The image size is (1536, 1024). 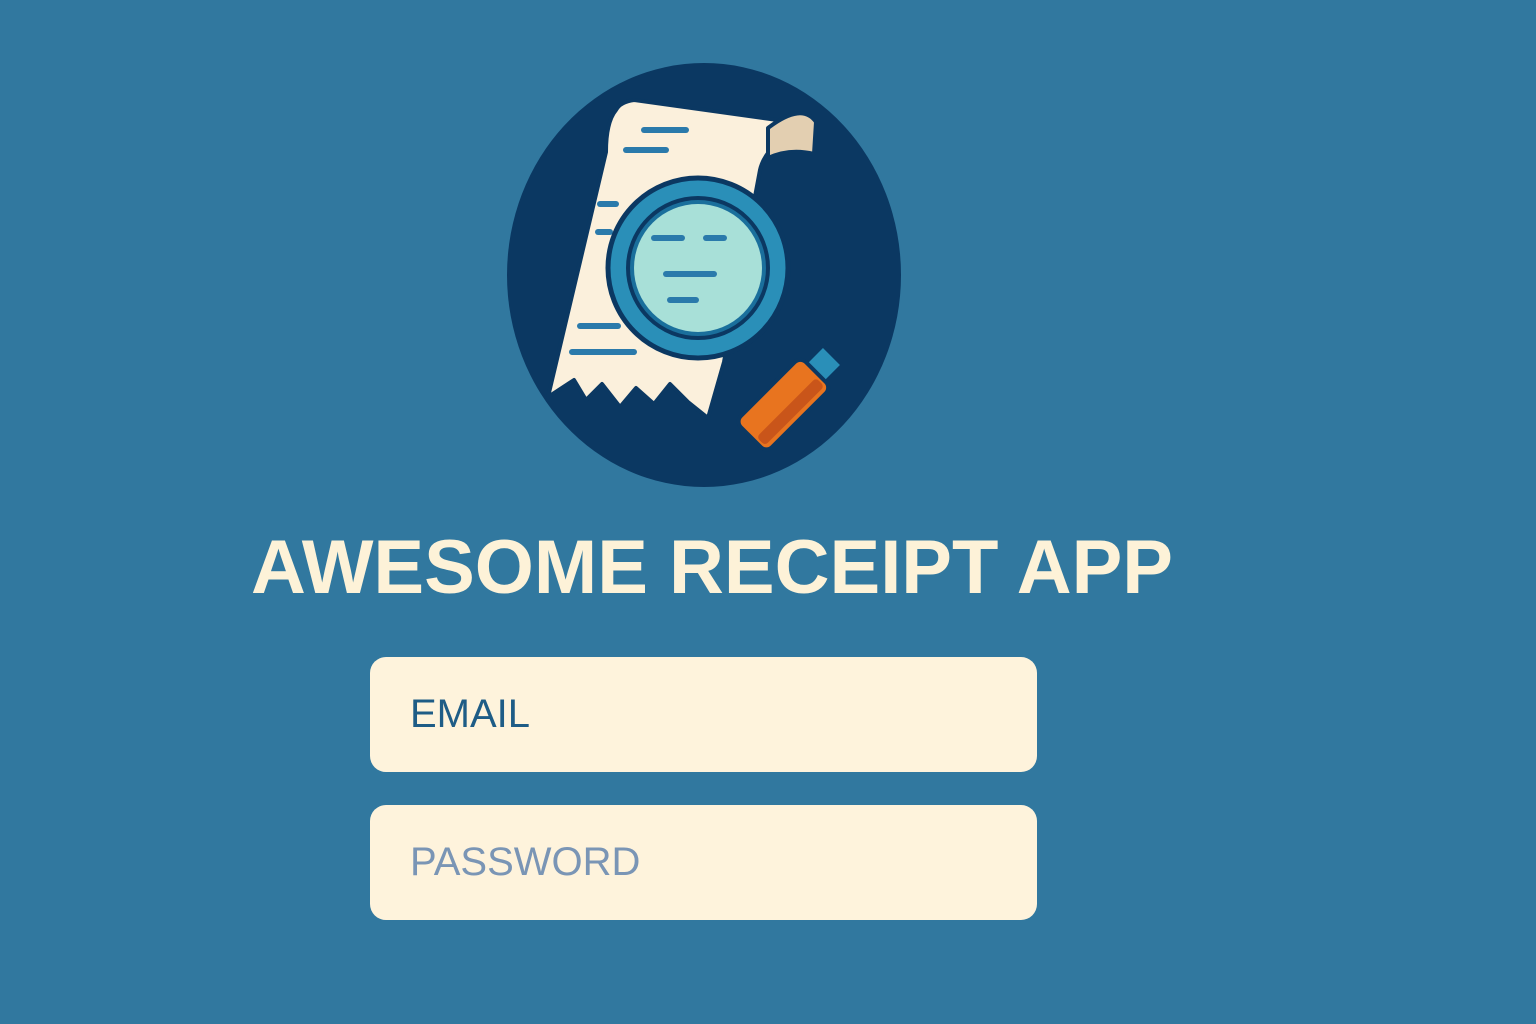 What do you see at coordinates (712, 567) in the screenshot?
I see `app-title: AWESOME RECEIPT APP` at bounding box center [712, 567].